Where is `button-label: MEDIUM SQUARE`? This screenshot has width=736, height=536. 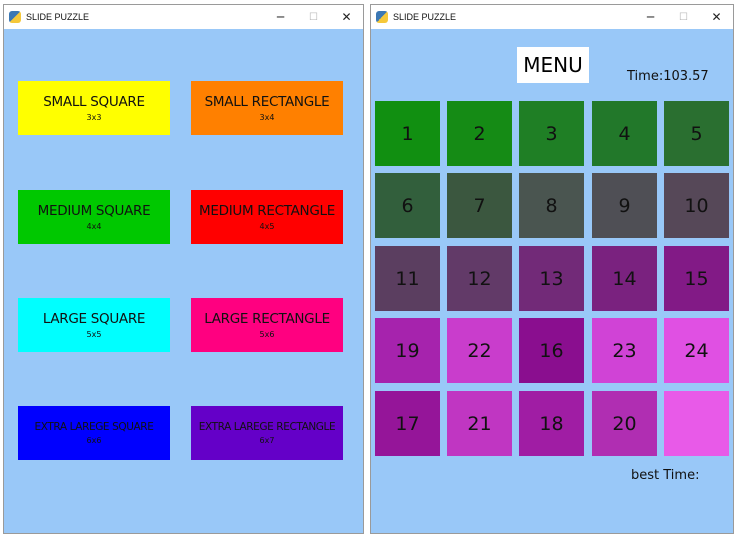 button-label: MEDIUM SQUARE is located at coordinates (94, 211).